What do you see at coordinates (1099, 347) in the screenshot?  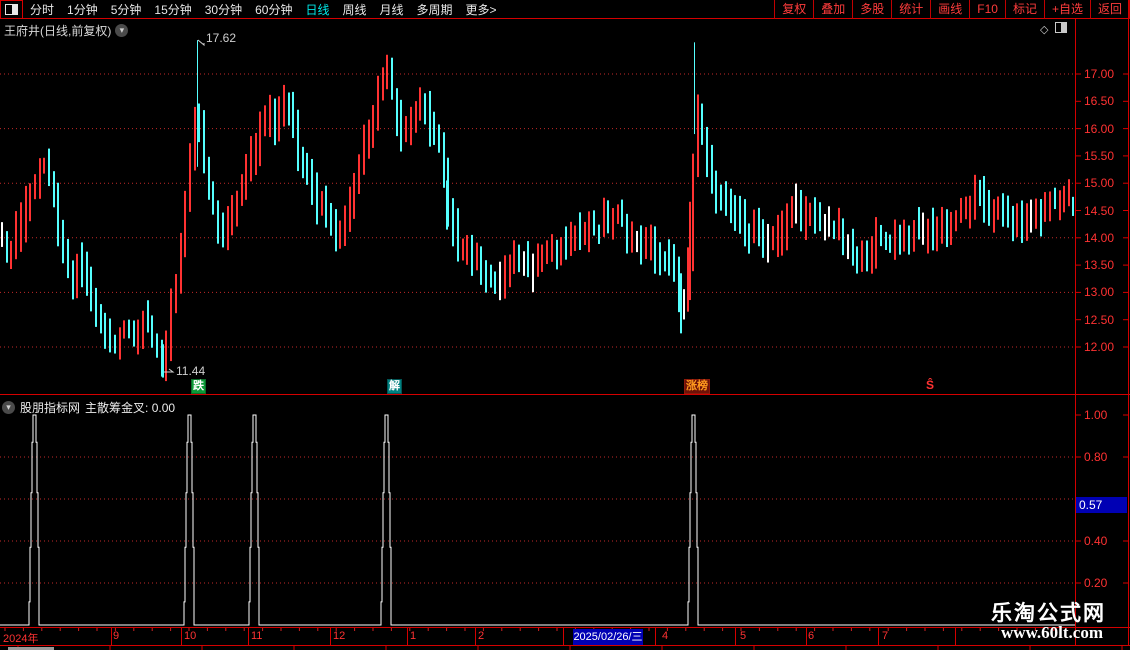 I see `price-axis-label: 12.00` at bounding box center [1099, 347].